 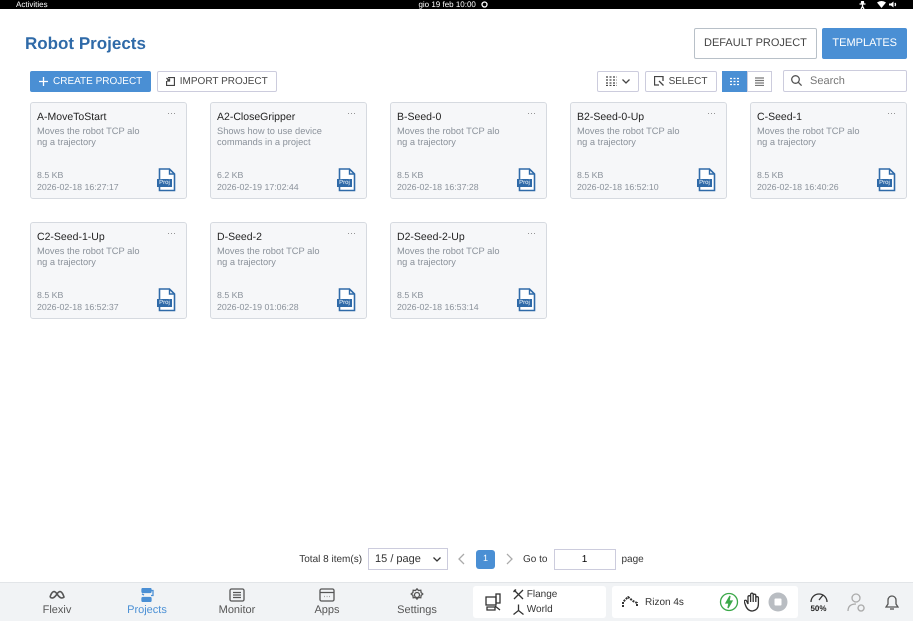 What do you see at coordinates (753, 602) in the screenshot?
I see `hand-icon` at bounding box center [753, 602].